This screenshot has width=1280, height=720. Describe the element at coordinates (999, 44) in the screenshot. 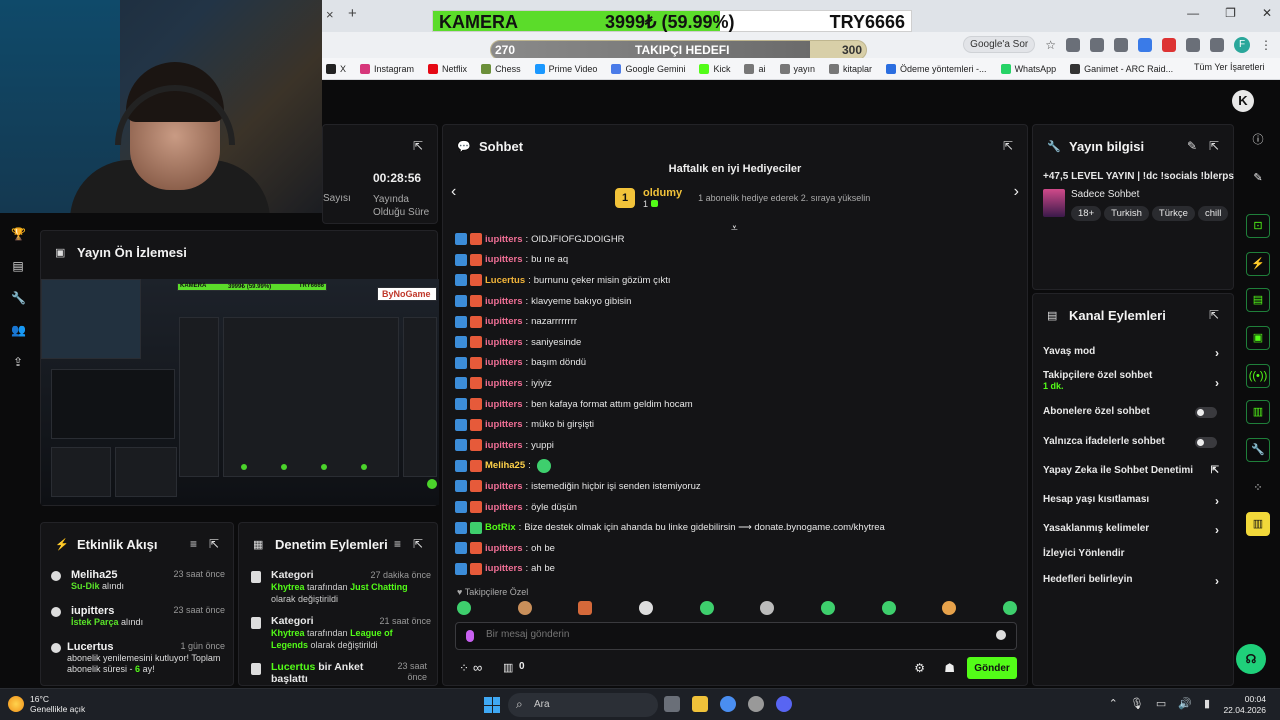

I see `google-ask-pill: Google'a Sor` at that location.